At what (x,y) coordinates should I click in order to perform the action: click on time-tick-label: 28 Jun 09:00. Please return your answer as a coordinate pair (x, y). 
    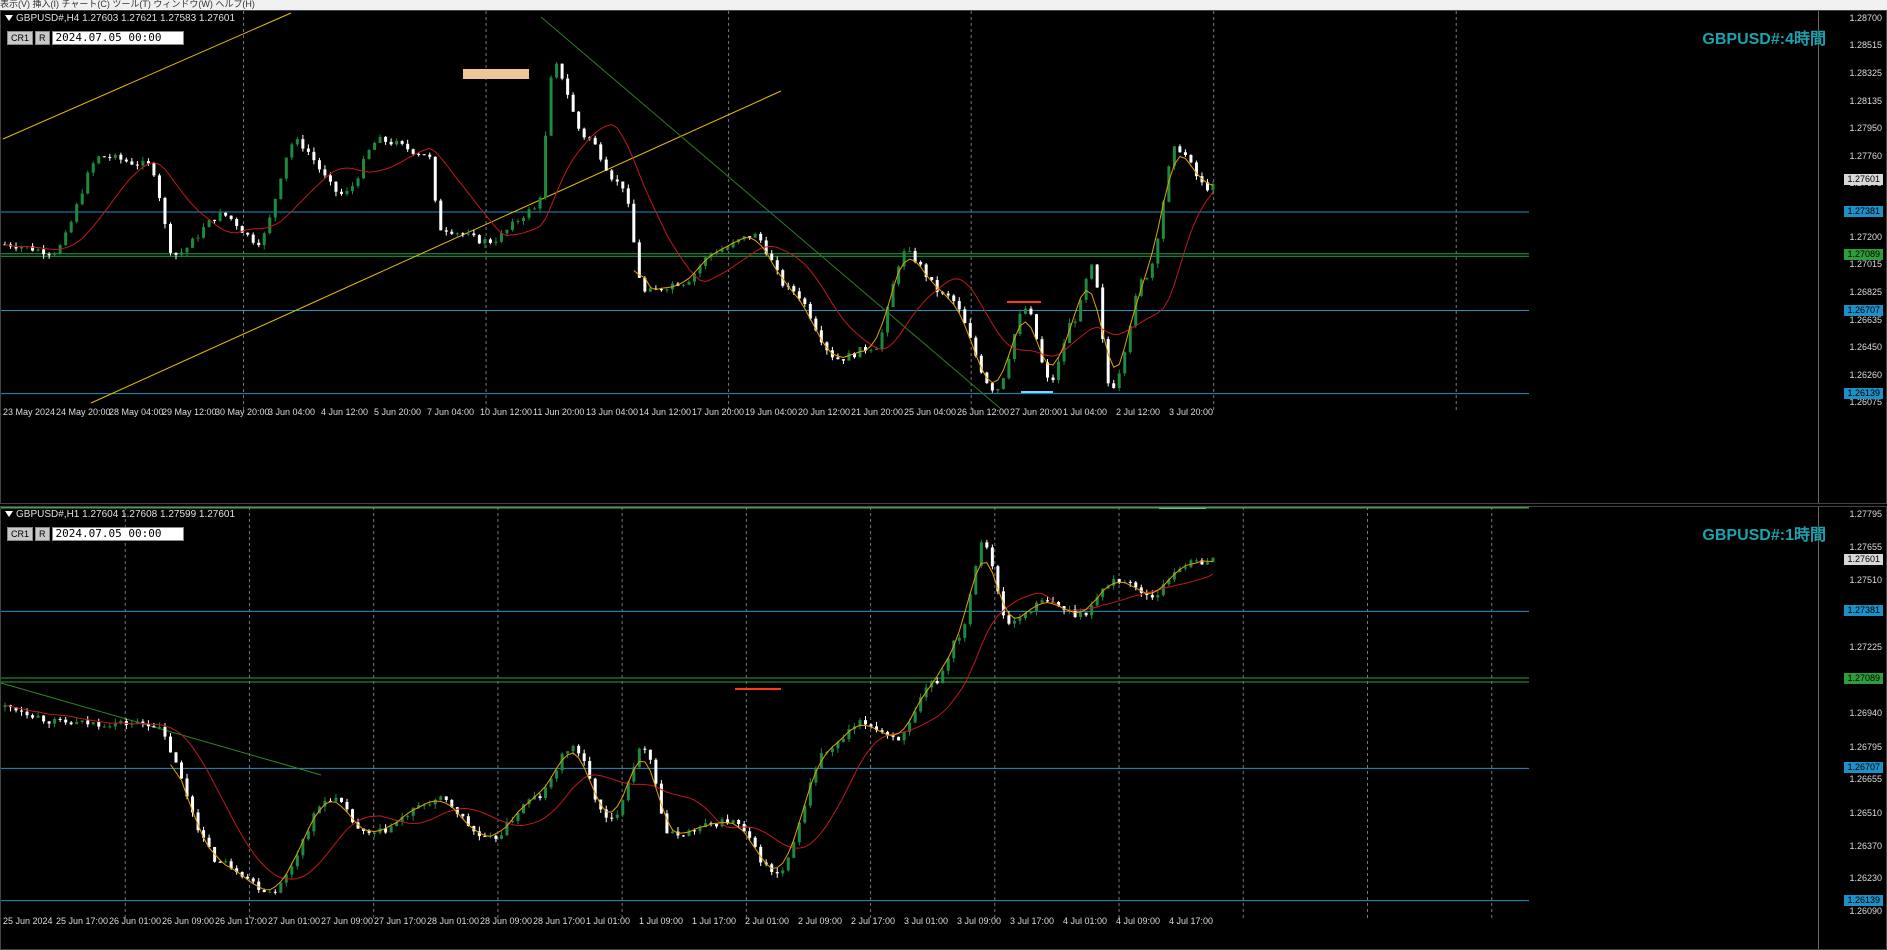
    Looking at the image, I should click on (506, 921).